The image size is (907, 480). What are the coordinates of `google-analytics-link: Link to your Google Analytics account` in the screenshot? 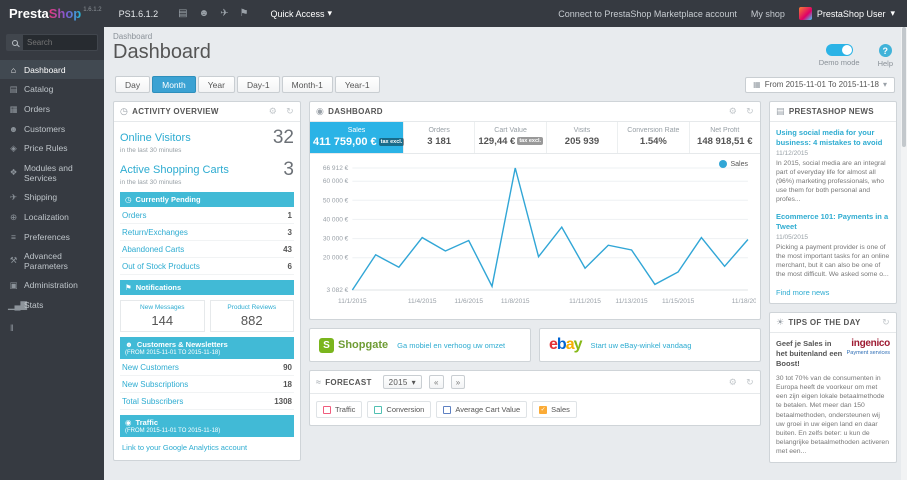 It's located at (207, 445).